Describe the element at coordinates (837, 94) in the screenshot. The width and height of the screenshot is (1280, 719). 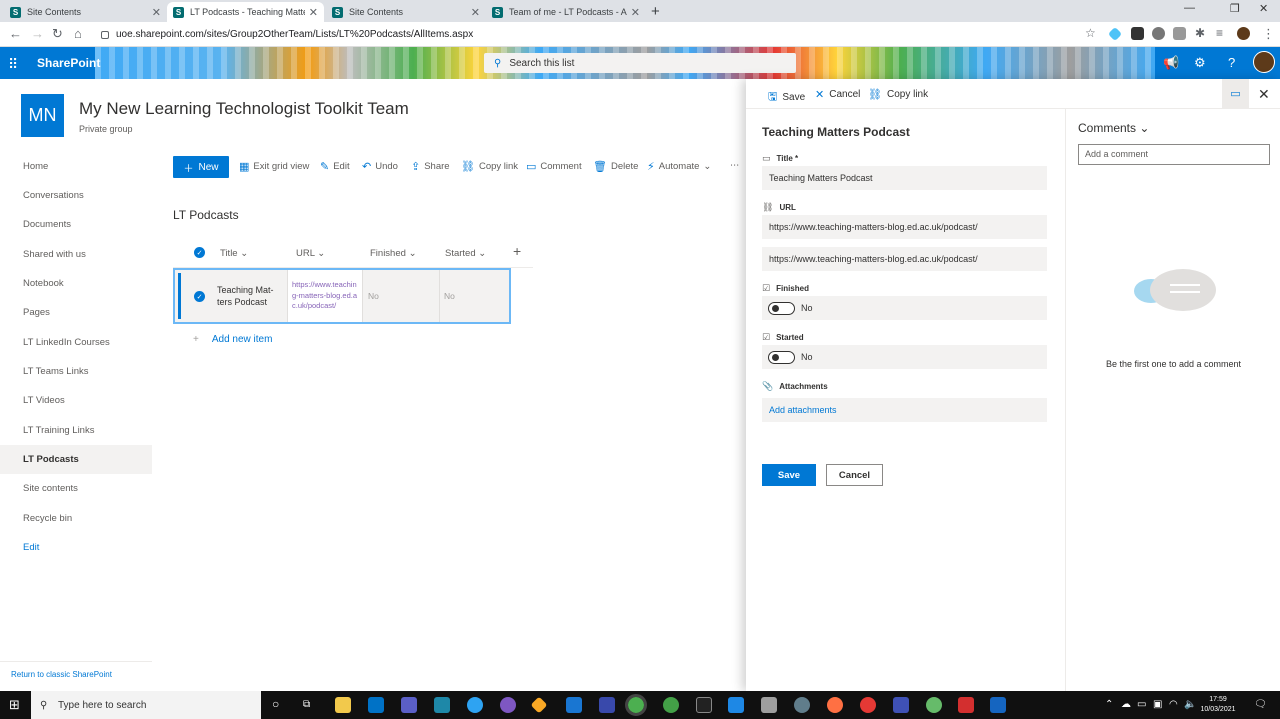
I see `panel-cancel-button: ✕ Cancel` at that location.